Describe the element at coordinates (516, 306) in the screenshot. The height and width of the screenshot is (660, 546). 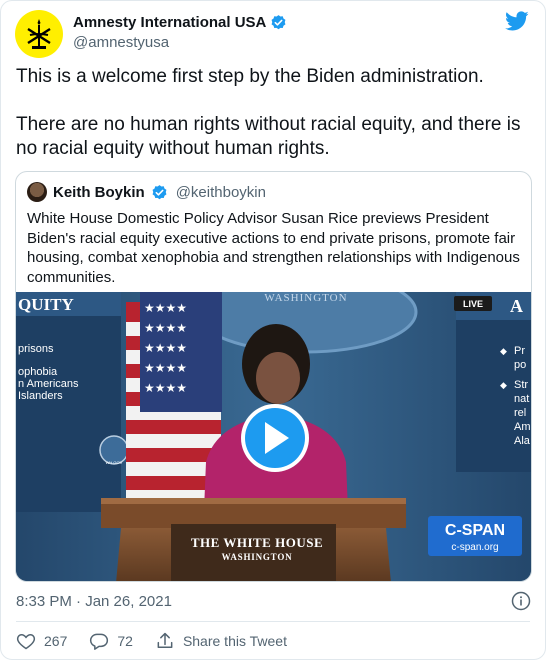
I see `right-panel-title: A` at that location.